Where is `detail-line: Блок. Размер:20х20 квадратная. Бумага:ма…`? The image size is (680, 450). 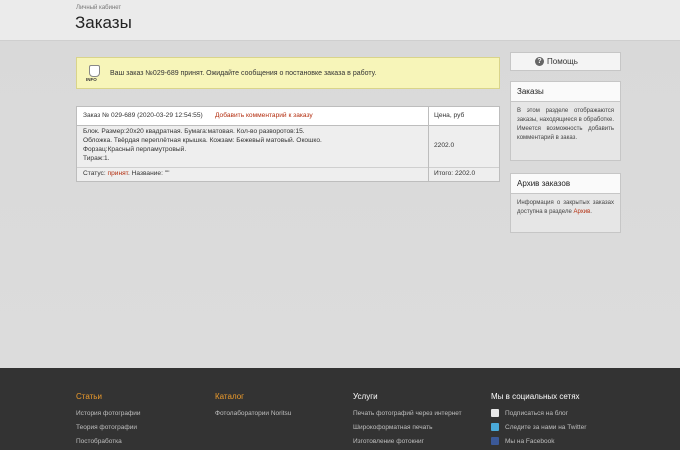
detail-line: Блок. Размер:20х20 квадратная. Бумага:ма… is located at coordinates (194, 131).